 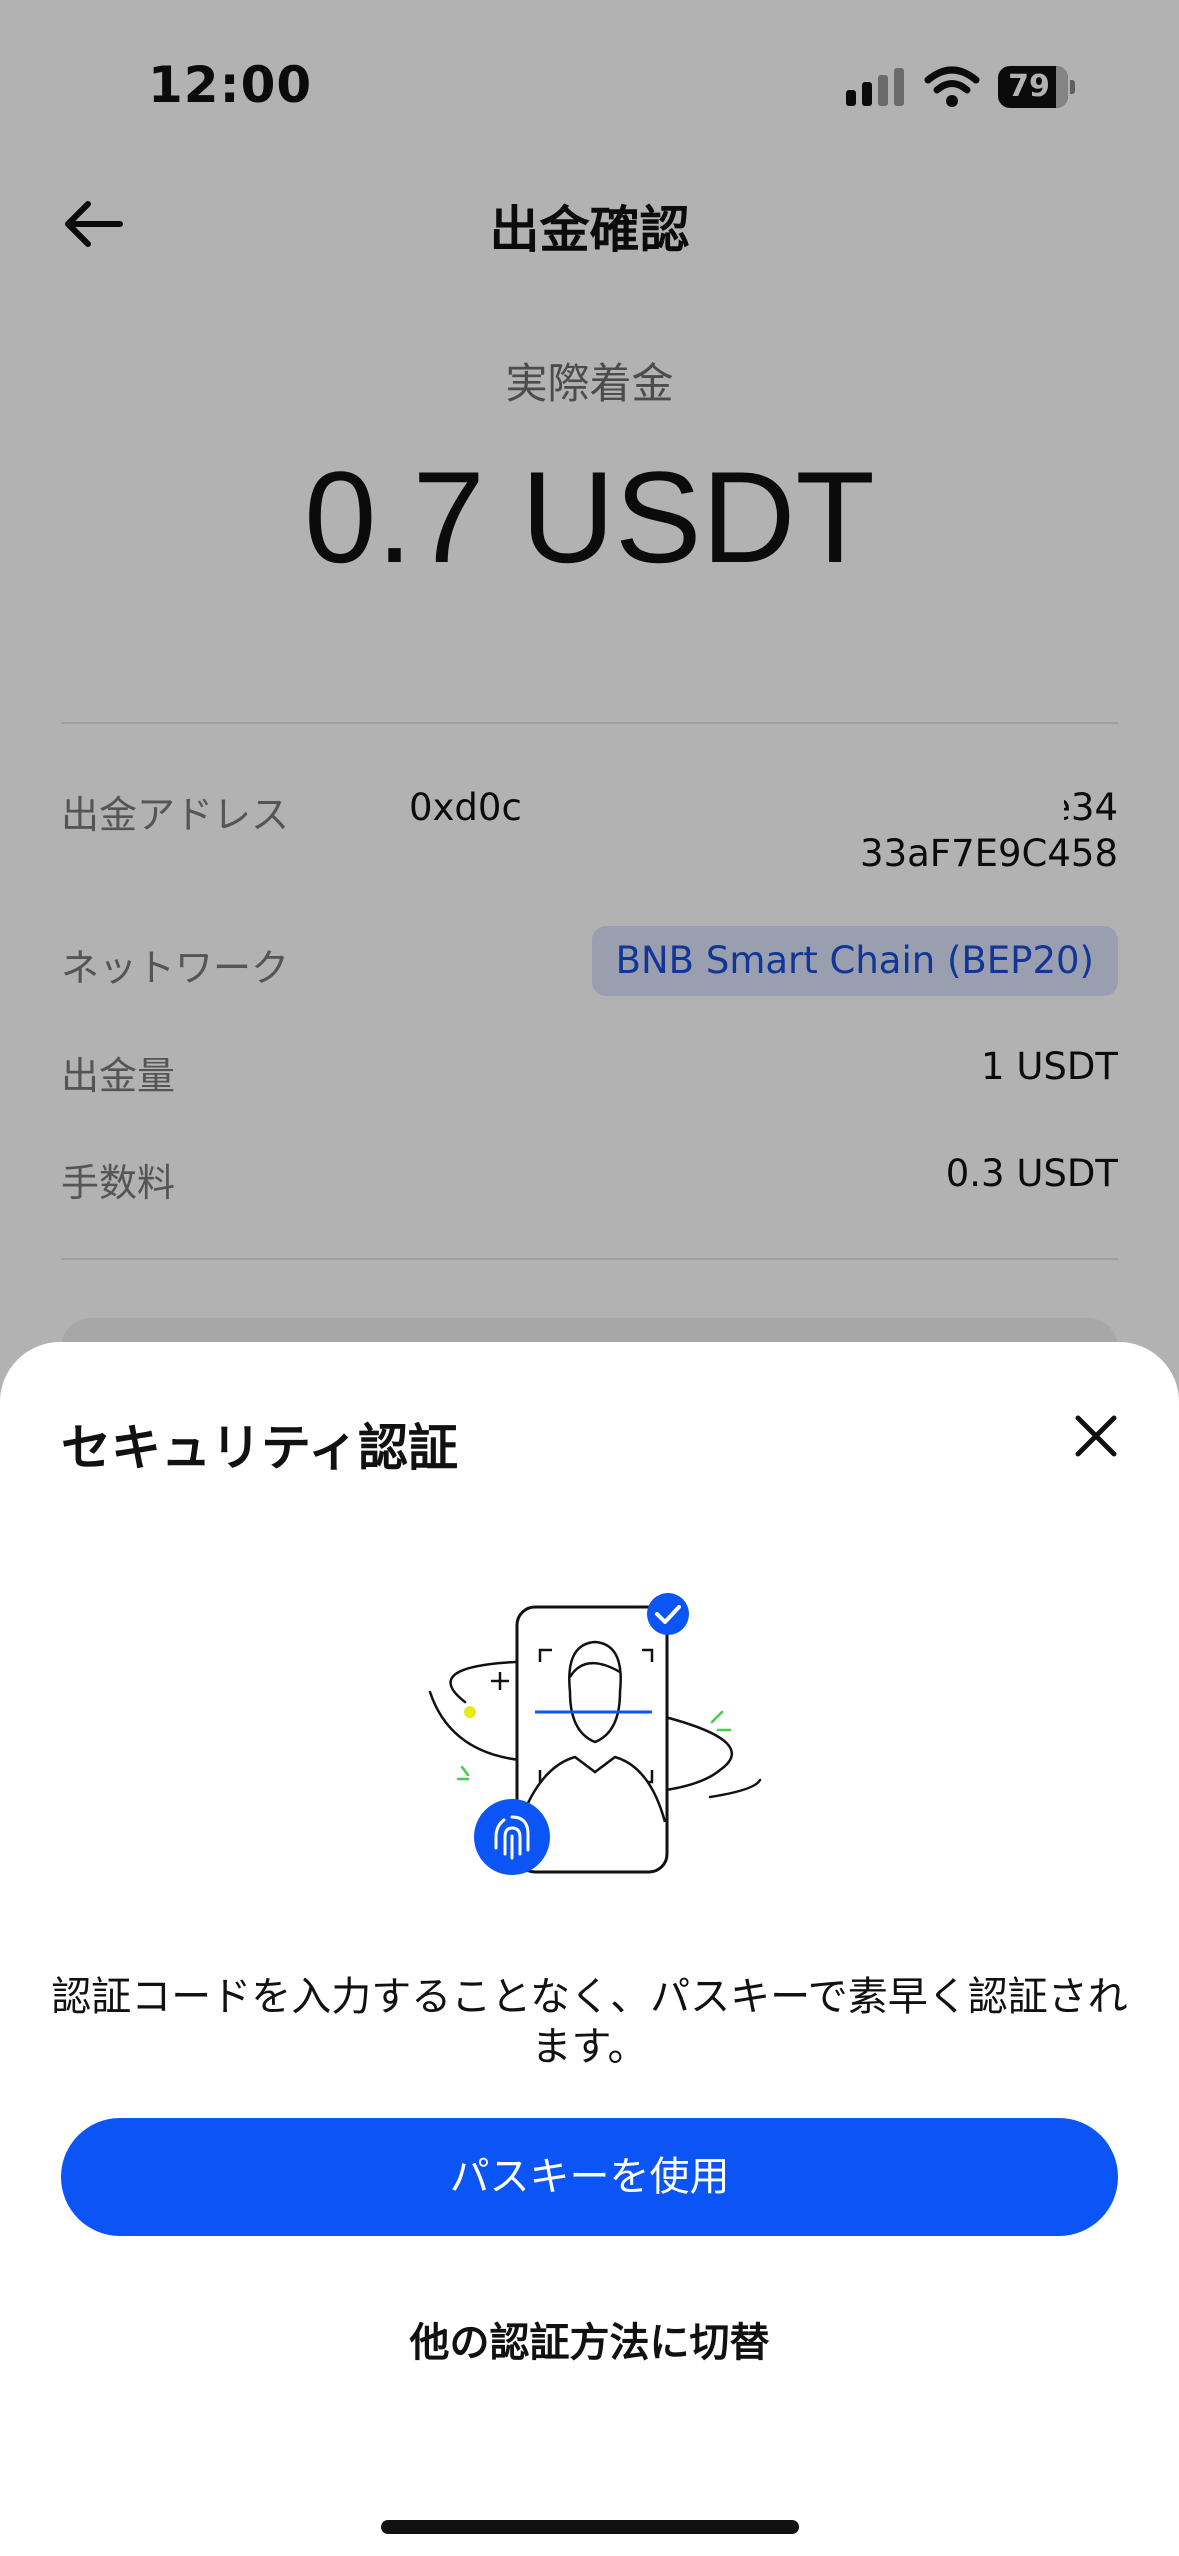 I want to click on fingerprint-icon, so click(x=512, y=1837).